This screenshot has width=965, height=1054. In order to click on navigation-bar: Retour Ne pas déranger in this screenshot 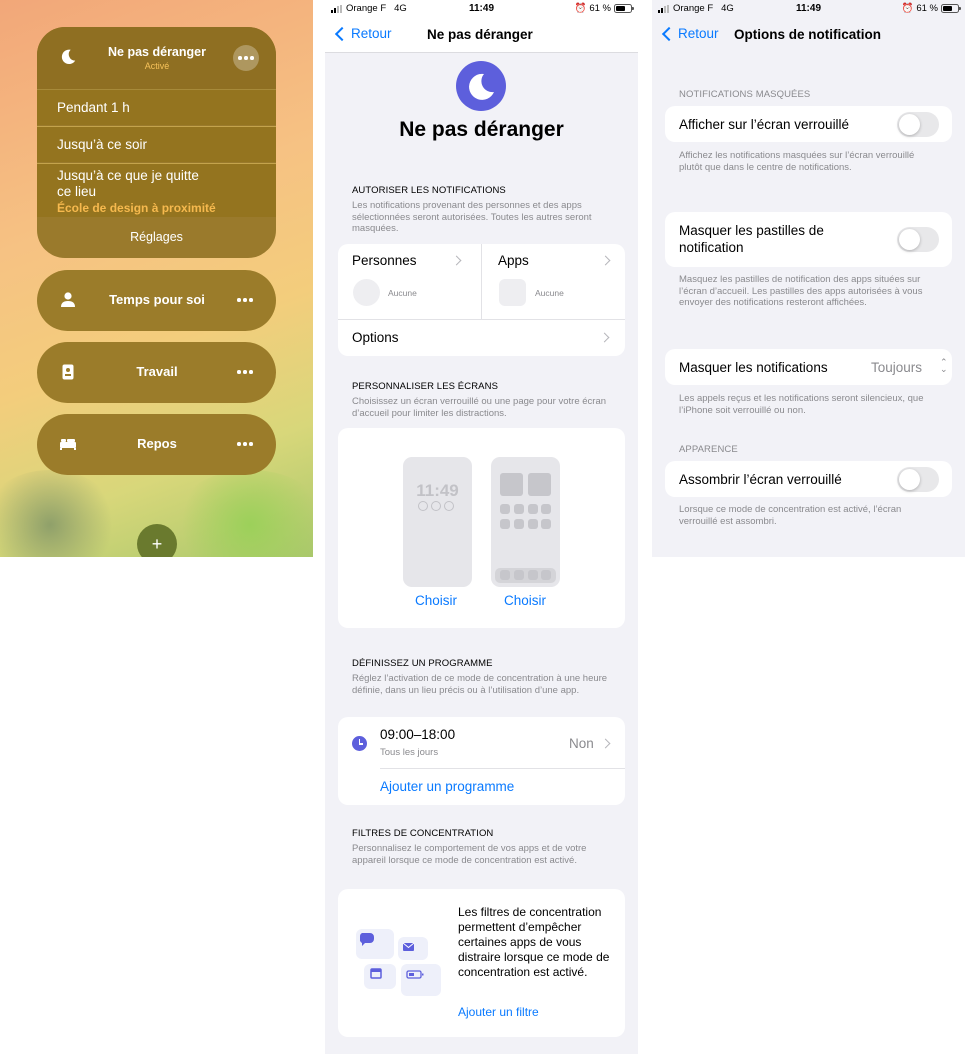, I will do `click(481, 35)`.